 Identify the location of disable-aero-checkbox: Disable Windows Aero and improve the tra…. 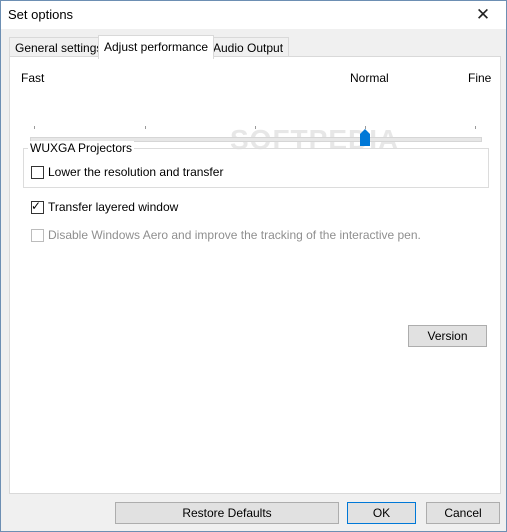
(226, 235).